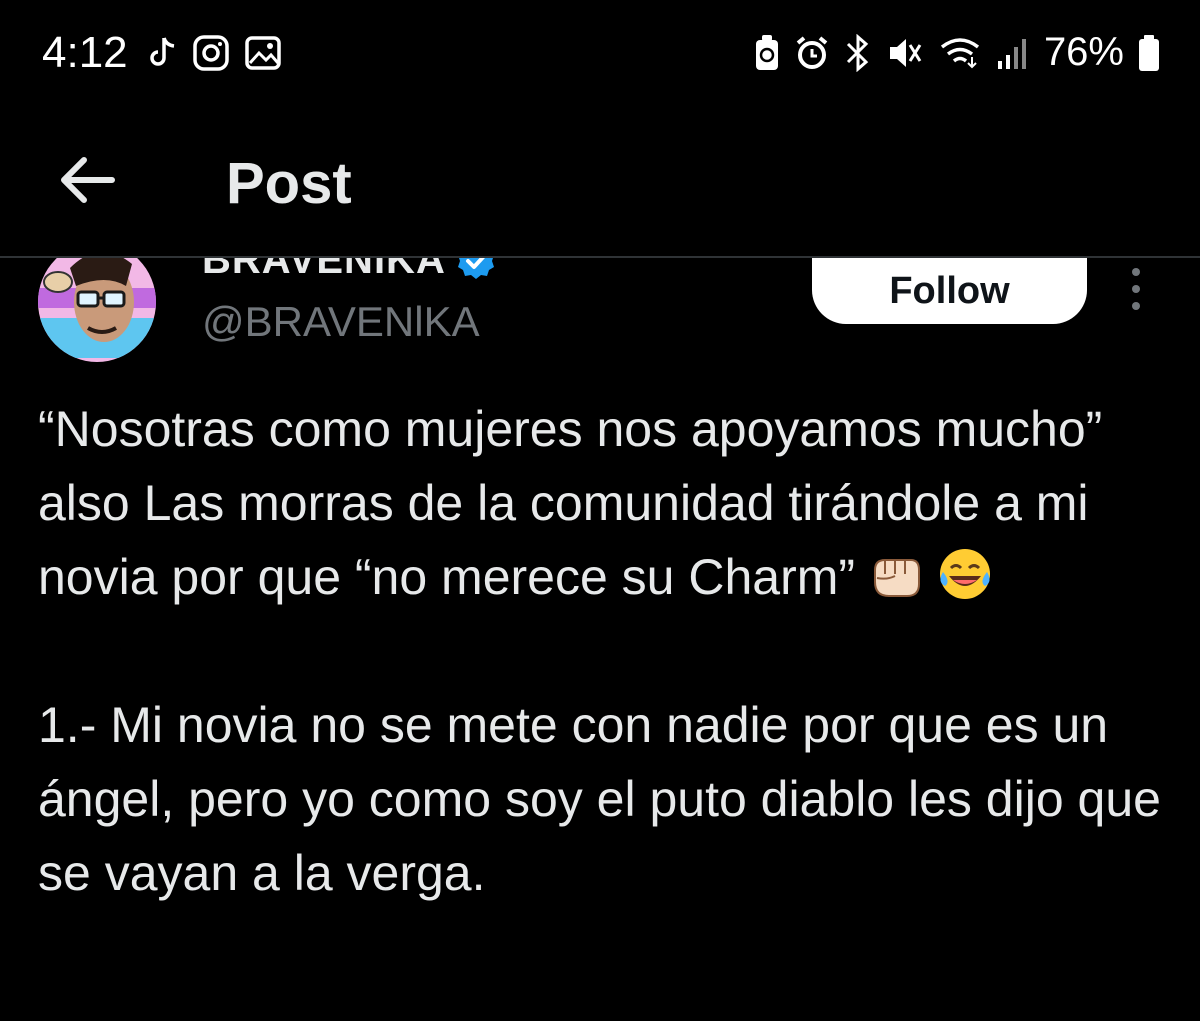 Image resolution: width=1200 pixels, height=1021 pixels. I want to click on fist-emoji, so click(896, 578).